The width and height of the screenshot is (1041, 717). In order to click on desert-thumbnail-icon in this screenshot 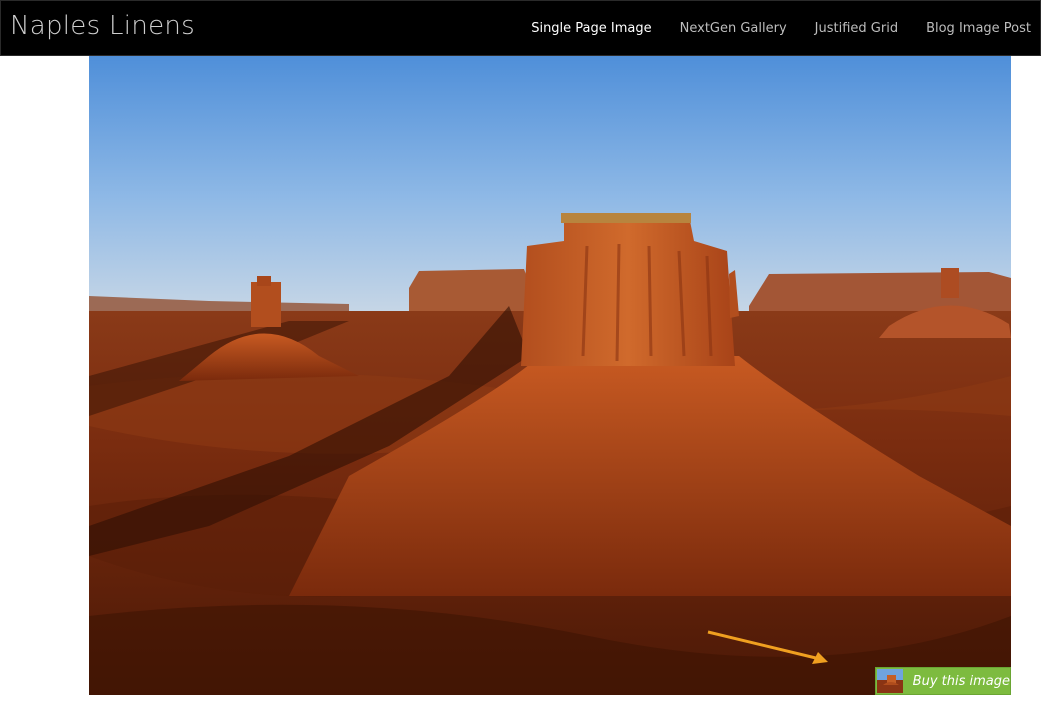, I will do `click(890, 681)`.